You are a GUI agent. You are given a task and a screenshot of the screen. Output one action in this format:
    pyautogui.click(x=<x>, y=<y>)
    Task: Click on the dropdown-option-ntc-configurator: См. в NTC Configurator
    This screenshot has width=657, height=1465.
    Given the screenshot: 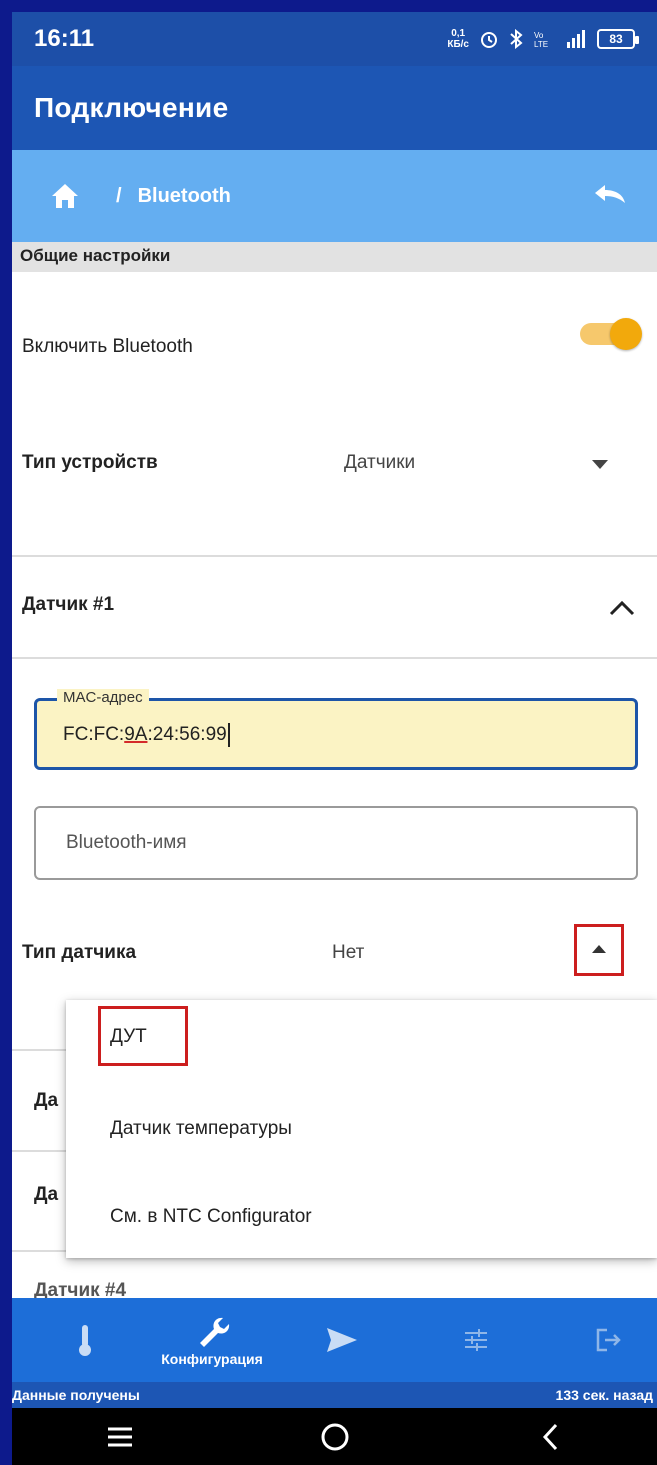 What is the action you would take?
    pyautogui.click(x=211, y=1217)
    